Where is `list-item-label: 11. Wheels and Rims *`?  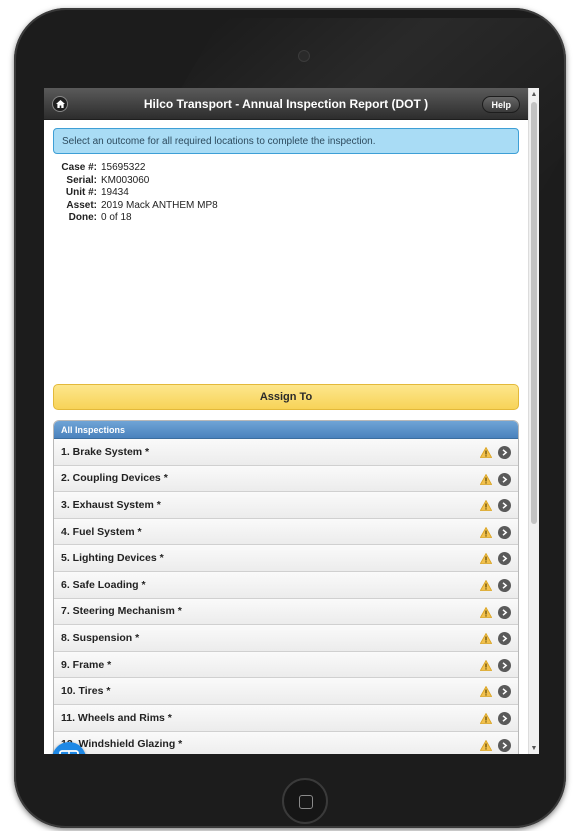 list-item-label: 11. Wheels and Rims * is located at coordinates (116, 717).